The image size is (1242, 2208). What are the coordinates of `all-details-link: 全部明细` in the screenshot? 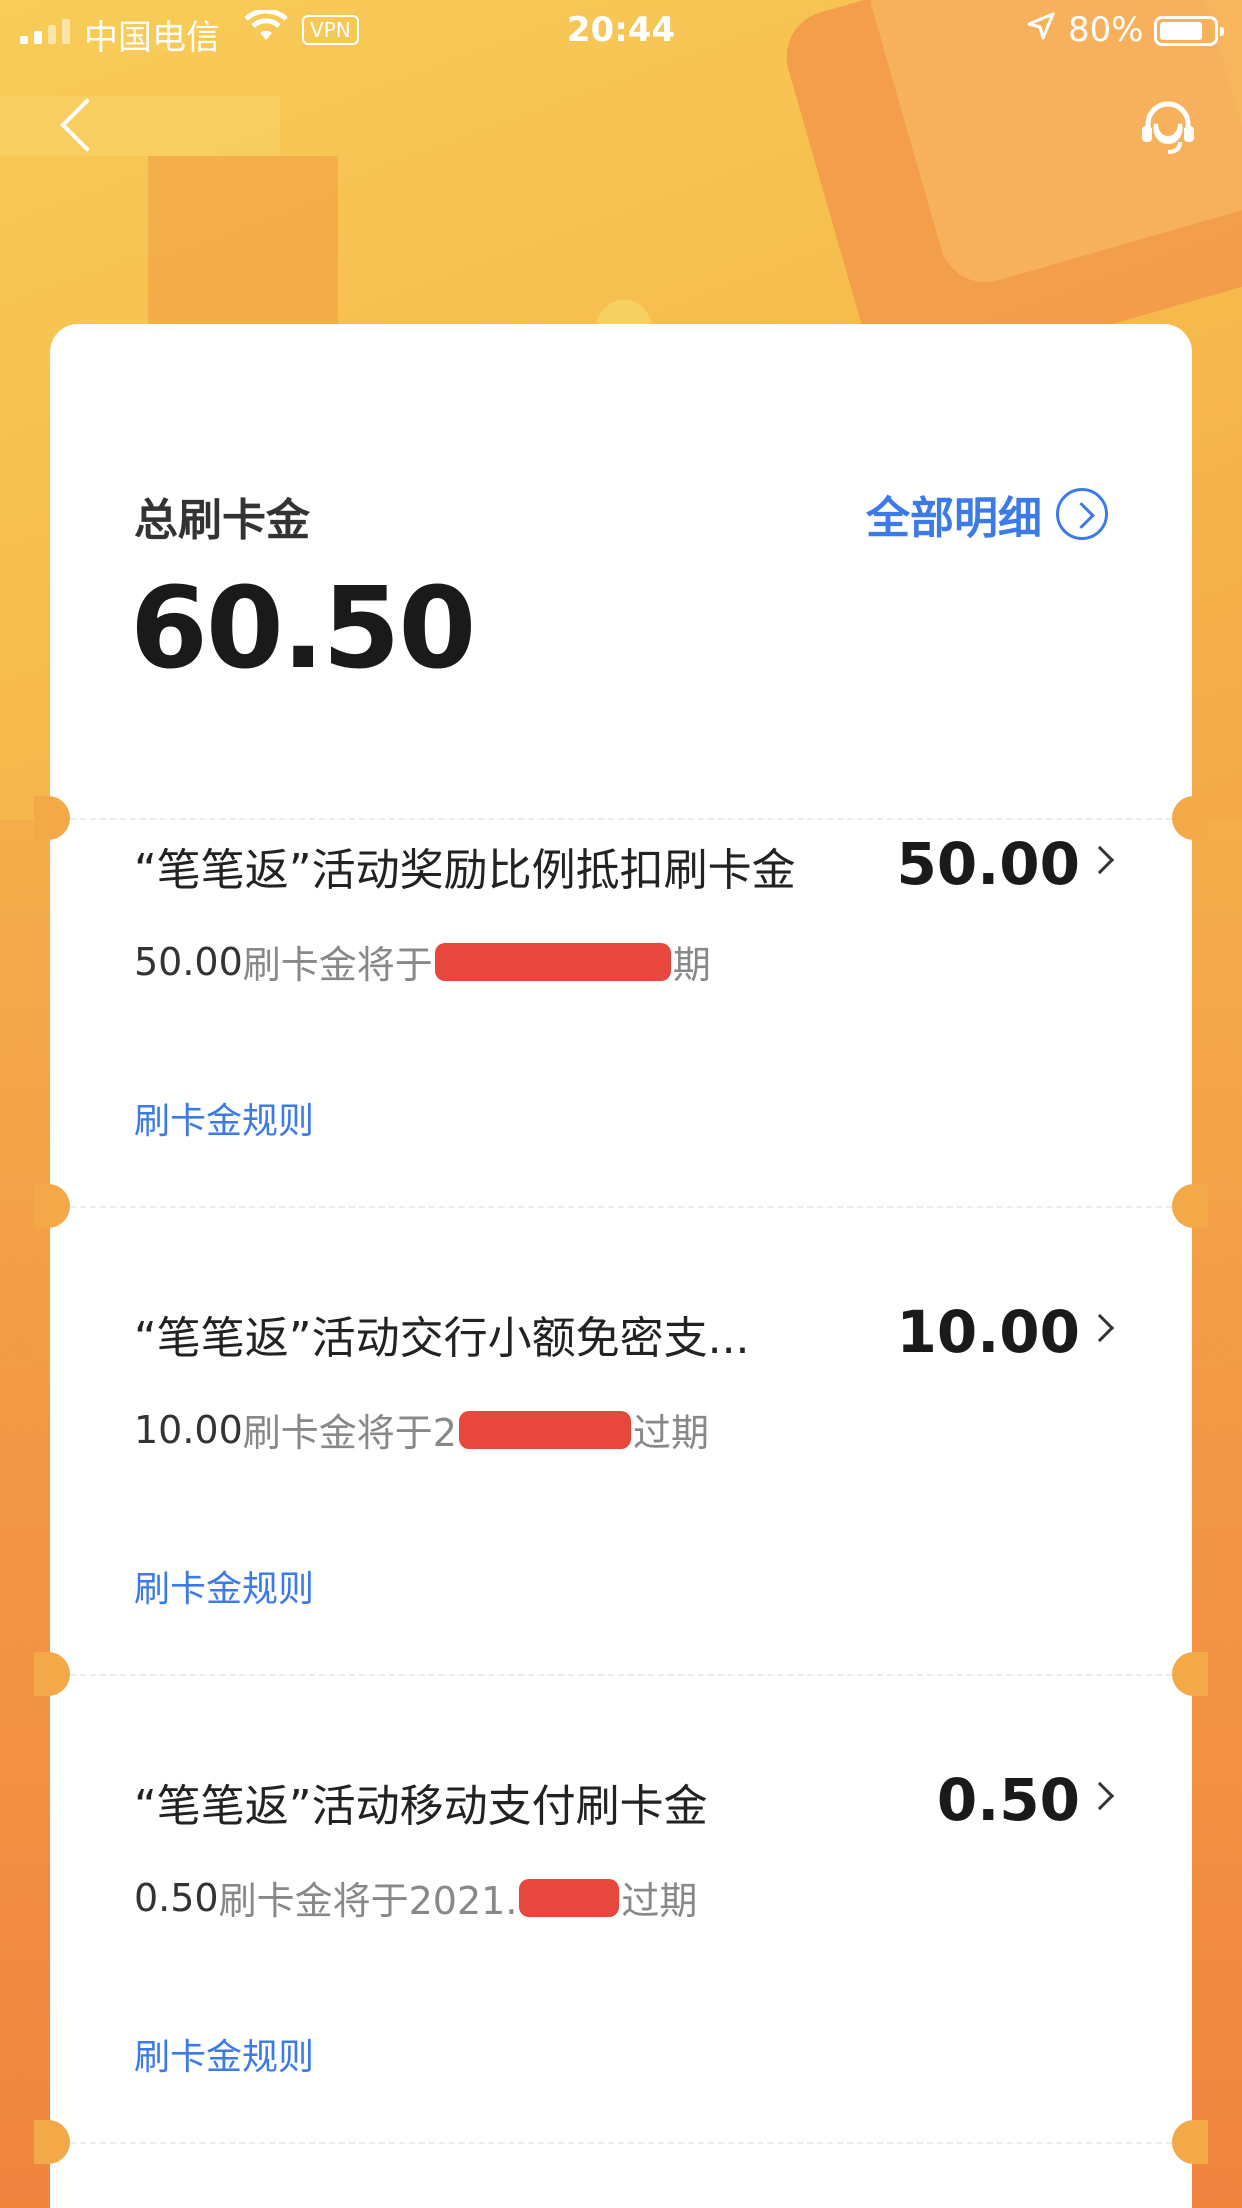 It's located at (987, 514).